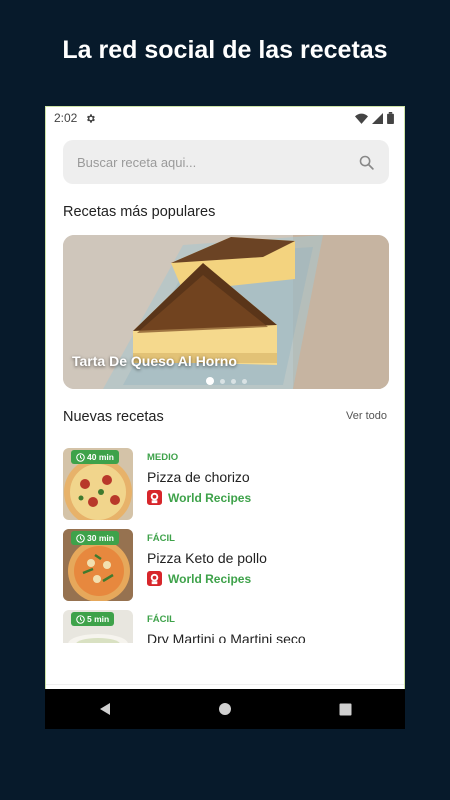 Image resolution: width=450 pixels, height=800 pixels. What do you see at coordinates (163, 457) in the screenshot?
I see `difficulty-label: MEDIO` at bounding box center [163, 457].